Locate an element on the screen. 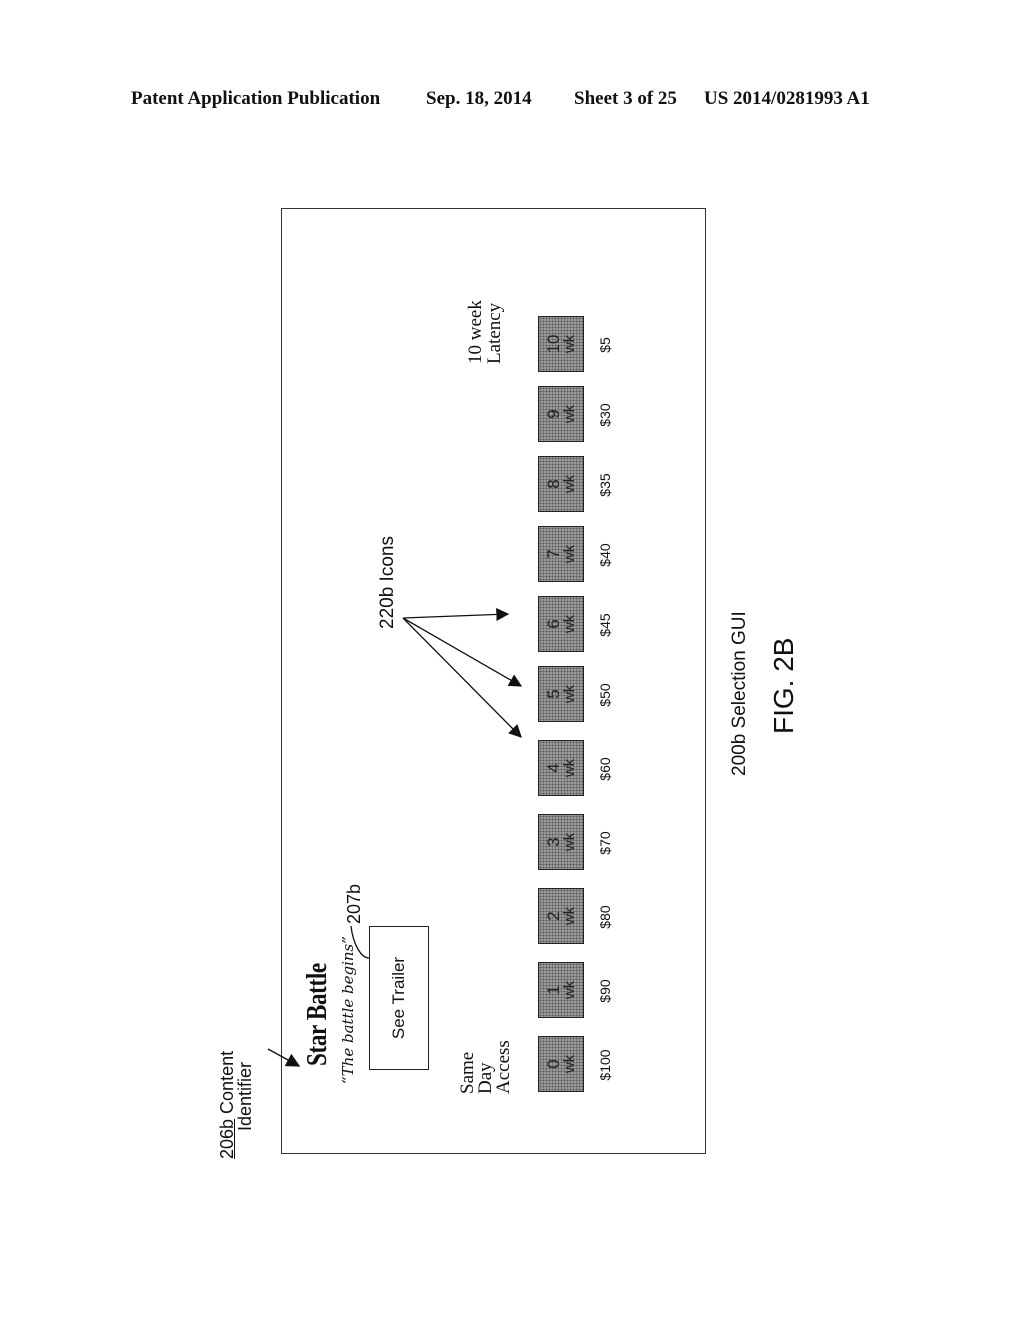 Image resolution: width=1024 pixels, height=1320 pixels. latency-icon-4-wk: 4 wk is located at coordinates (561, 768).